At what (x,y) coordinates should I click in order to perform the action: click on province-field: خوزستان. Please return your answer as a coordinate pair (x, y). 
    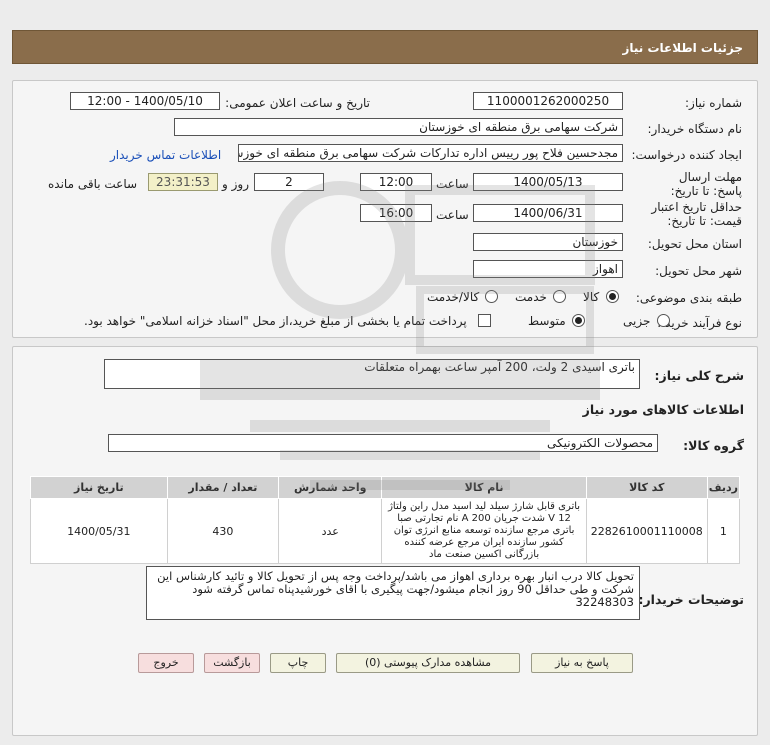
    Looking at the image, I should click on (548, 242).